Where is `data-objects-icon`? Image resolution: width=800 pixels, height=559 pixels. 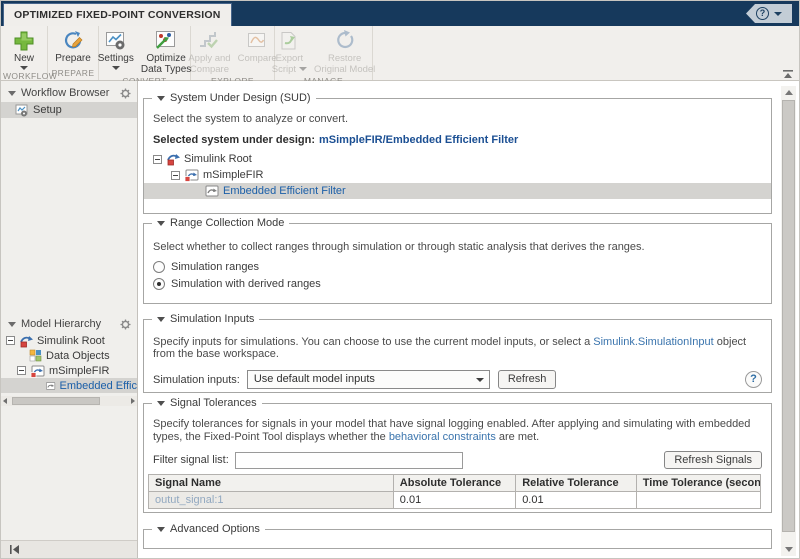 data-objects-icon is located at coordinates (35, 355).